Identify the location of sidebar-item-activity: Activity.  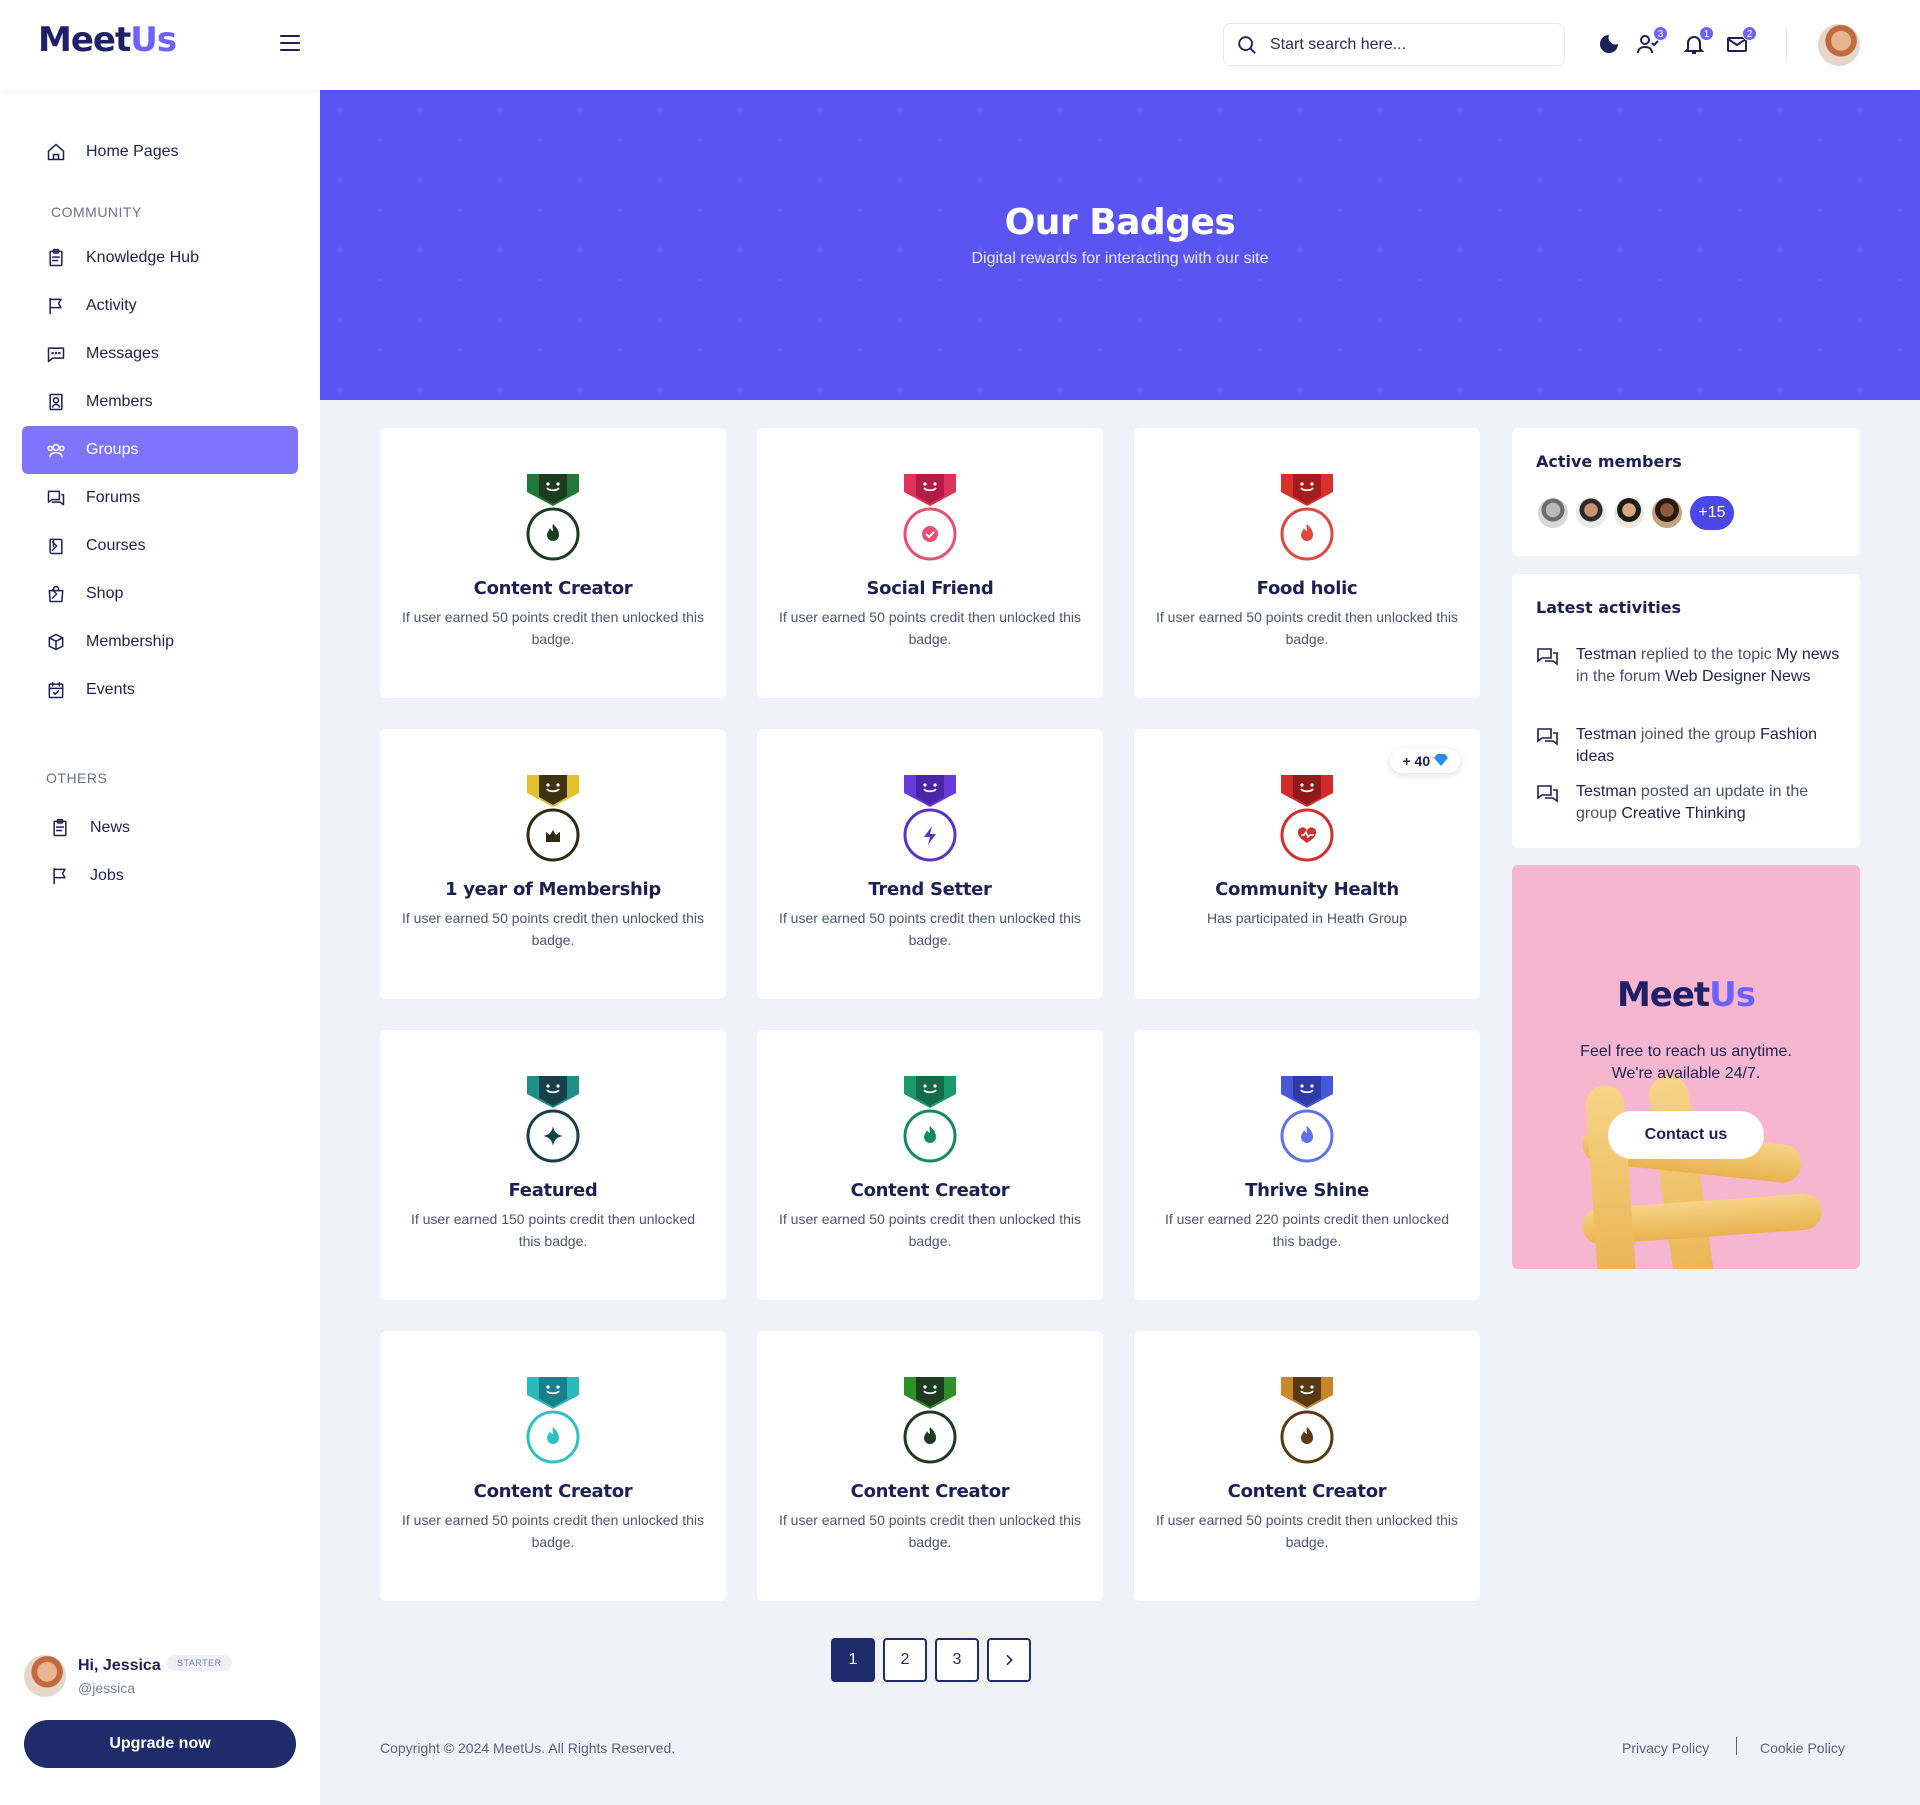
(160, 306).